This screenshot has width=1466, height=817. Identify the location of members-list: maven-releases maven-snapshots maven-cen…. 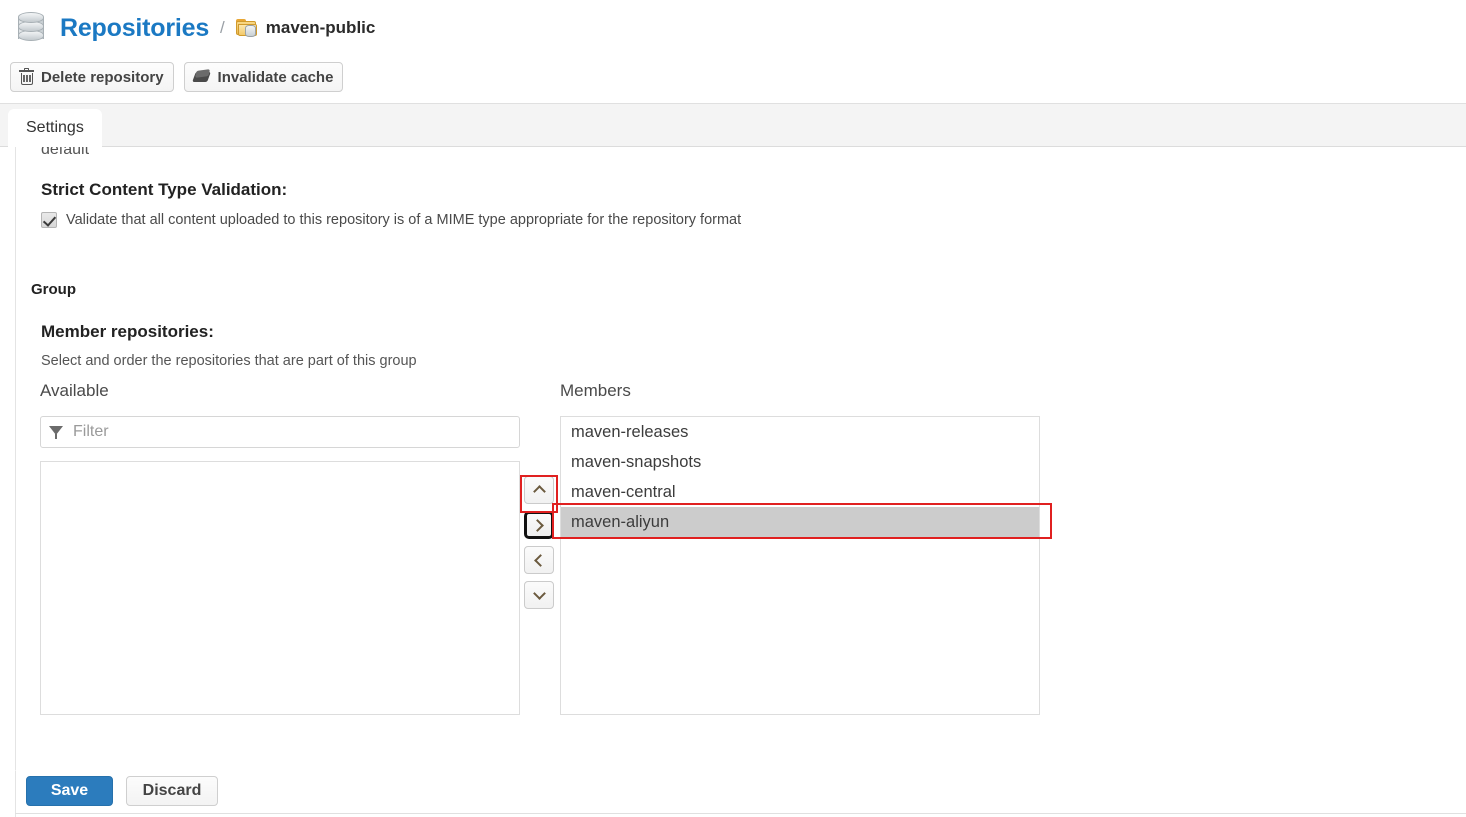
(800, 565).